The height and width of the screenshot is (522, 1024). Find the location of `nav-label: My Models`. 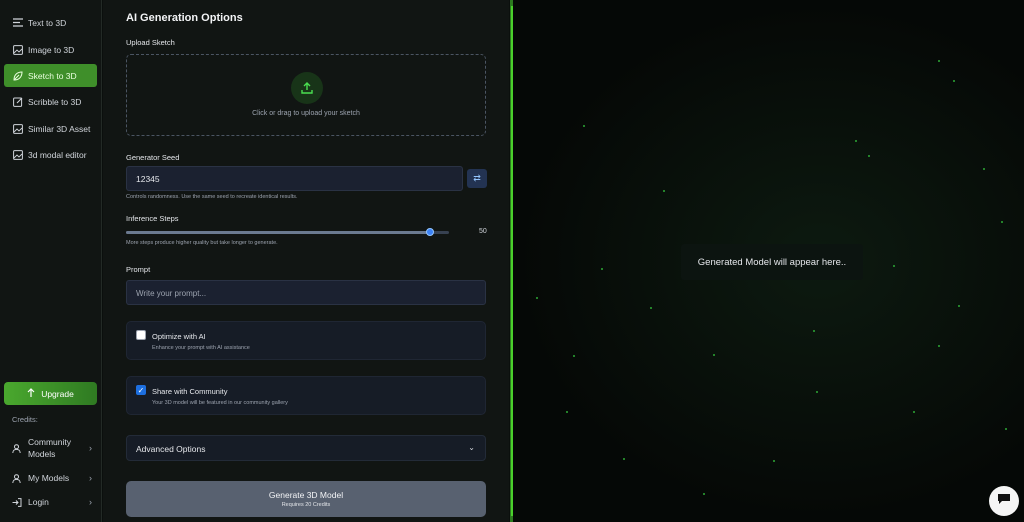

nav-label: My Models is located at coordinates (49, 478).